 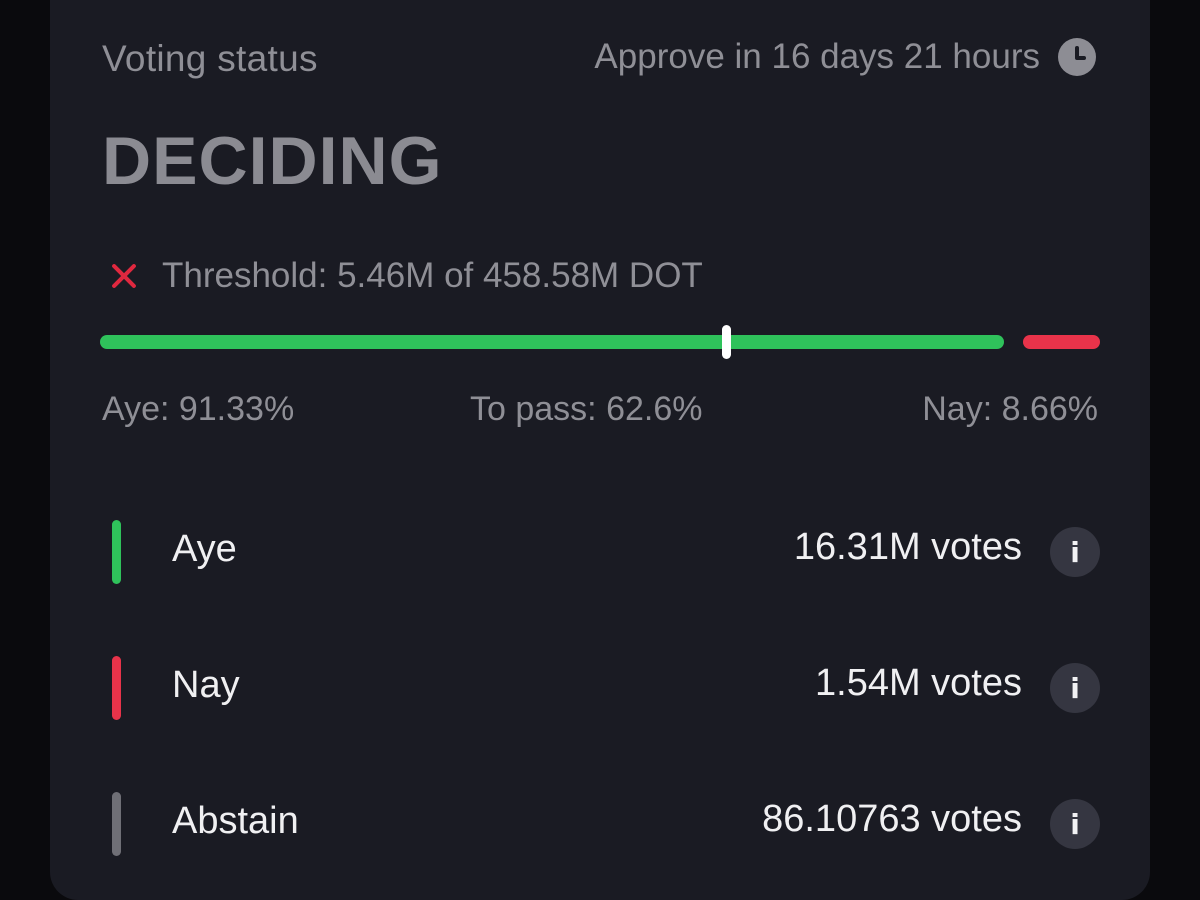 What do you see at coordinates (817, 56) in the screenshot?
I see `approve-time-text: Approve in 16 days 21 hours` at bounding box center [817, 56].